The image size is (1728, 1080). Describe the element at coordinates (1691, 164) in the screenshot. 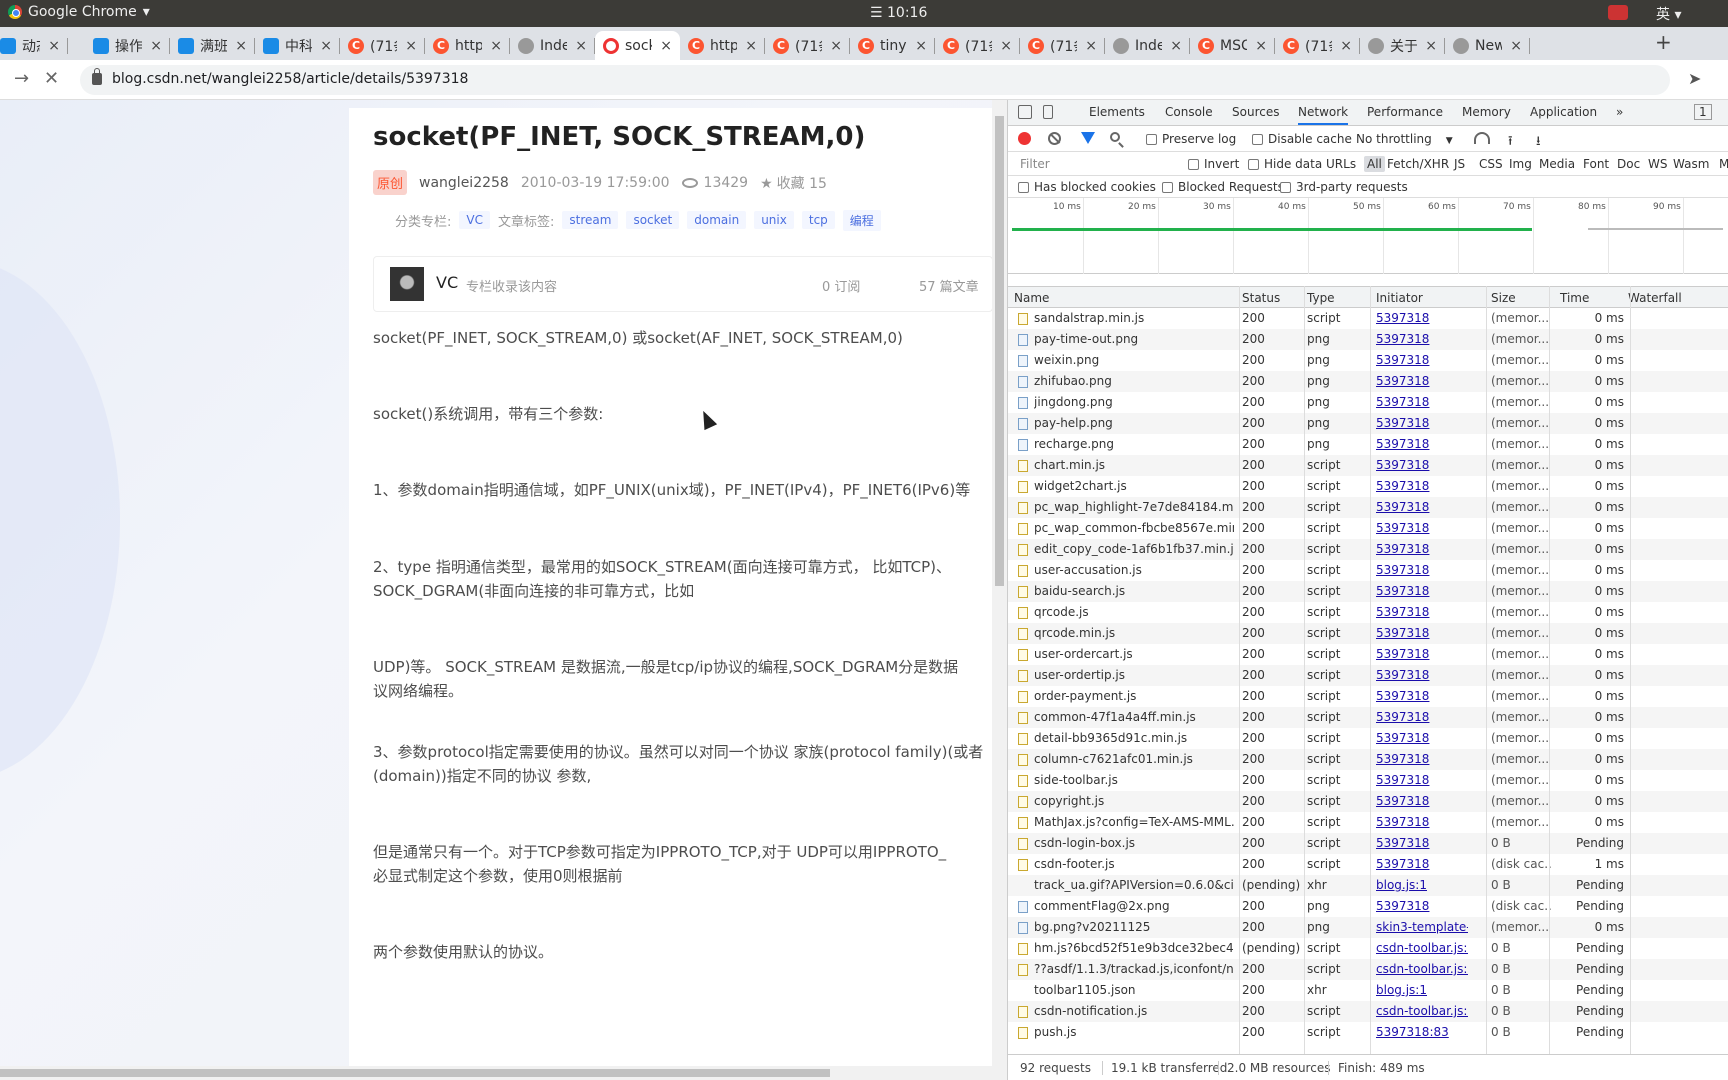

I see `filter-type-wasm: Wasm` at that location.